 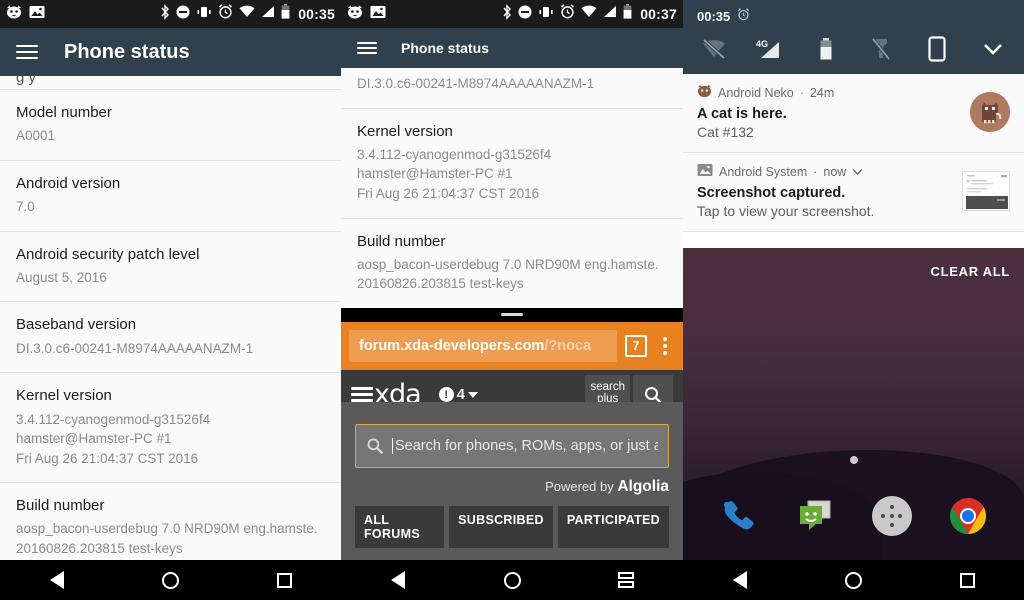 What do you see at coordinates (25, 207) in the screenshot?
I see `list-item-value: 7.0` at bounding box center [25, 207].